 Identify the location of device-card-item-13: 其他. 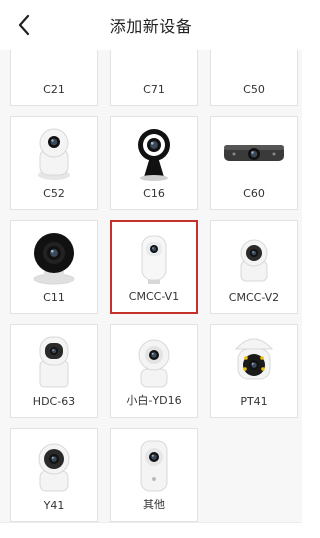
(154, 475).